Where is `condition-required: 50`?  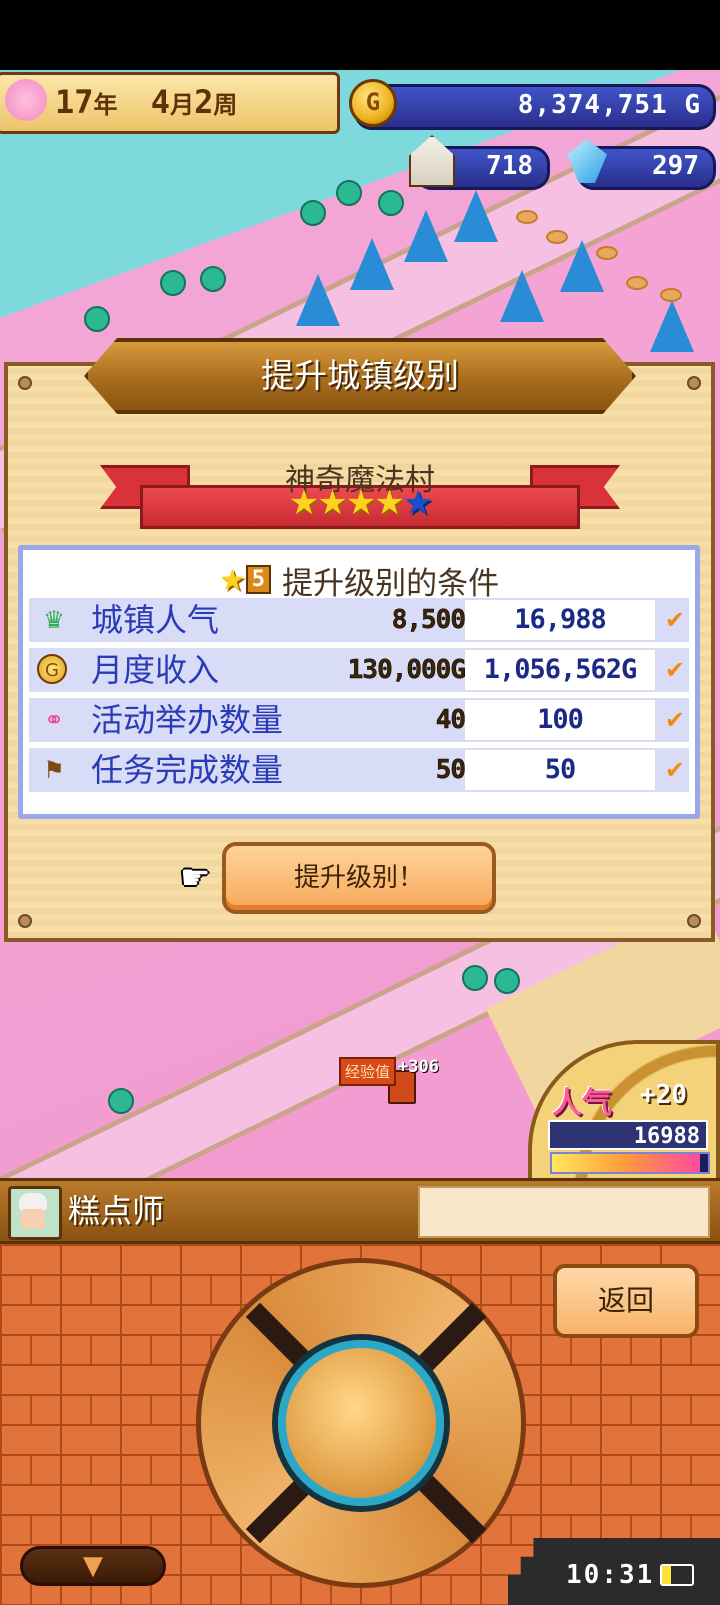 condition-required: 50 is located at coordinates (450, 770).